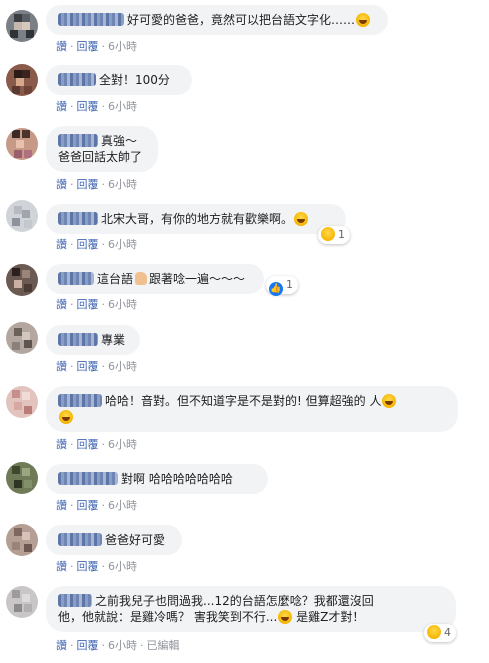 This screenshot has width=489, height=663. What do you see at coordinates (163, 645) in the screenshot?
I see `edited-label: 已編輯` at bounding box center [163, 645].